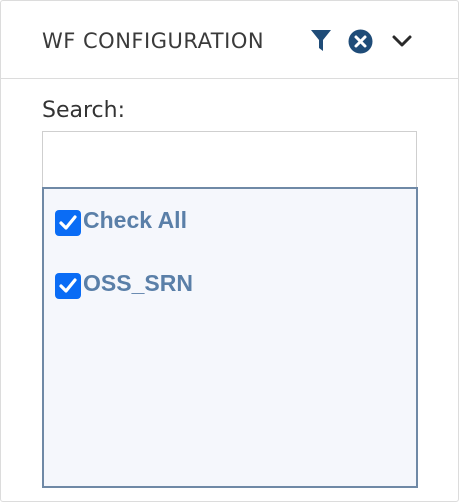 This screenshot has width=459, height=502. I want to click on option-oss-srn: OSS_SRN, so click(124, 283).